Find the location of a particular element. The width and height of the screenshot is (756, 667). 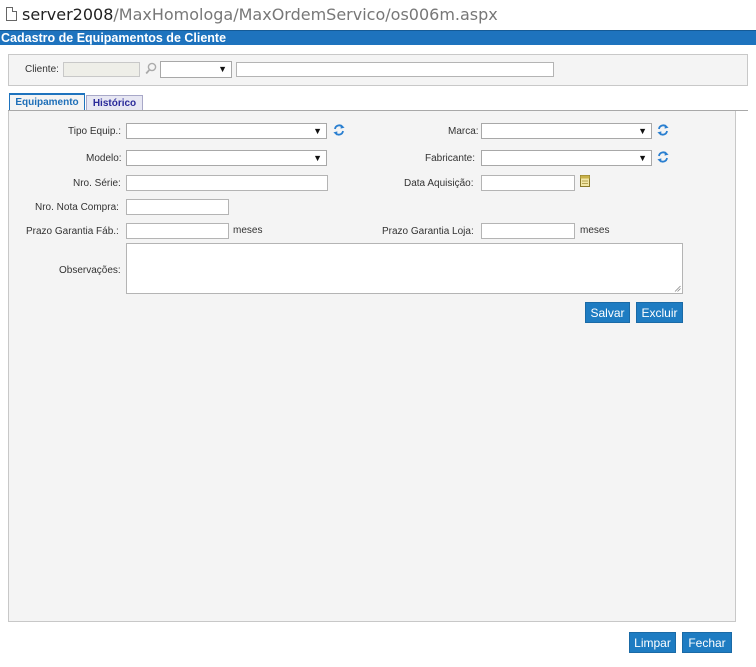

data-aquisicao-input is located at coordinates (528, 183).